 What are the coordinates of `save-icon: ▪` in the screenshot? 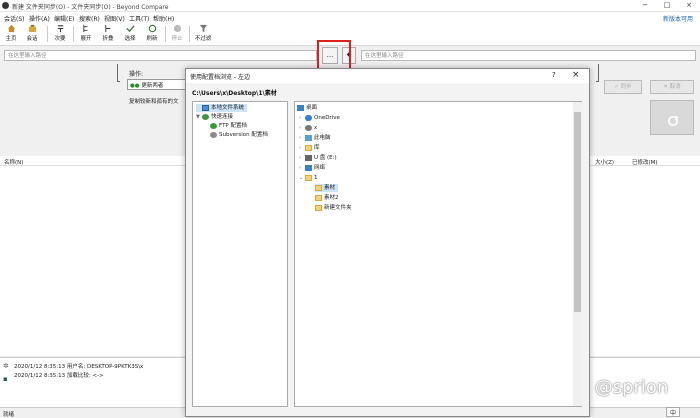 It's located at (5, 379).